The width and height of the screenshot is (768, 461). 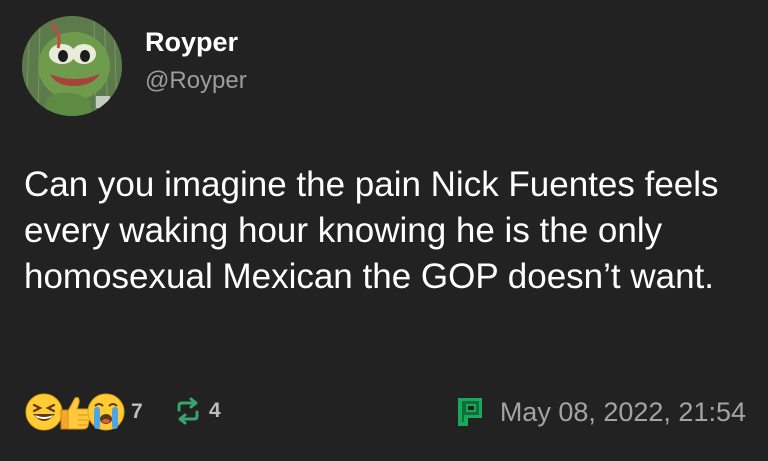 I want to click on pepe-frog-avatar-icon, so click(x=72, y=66).